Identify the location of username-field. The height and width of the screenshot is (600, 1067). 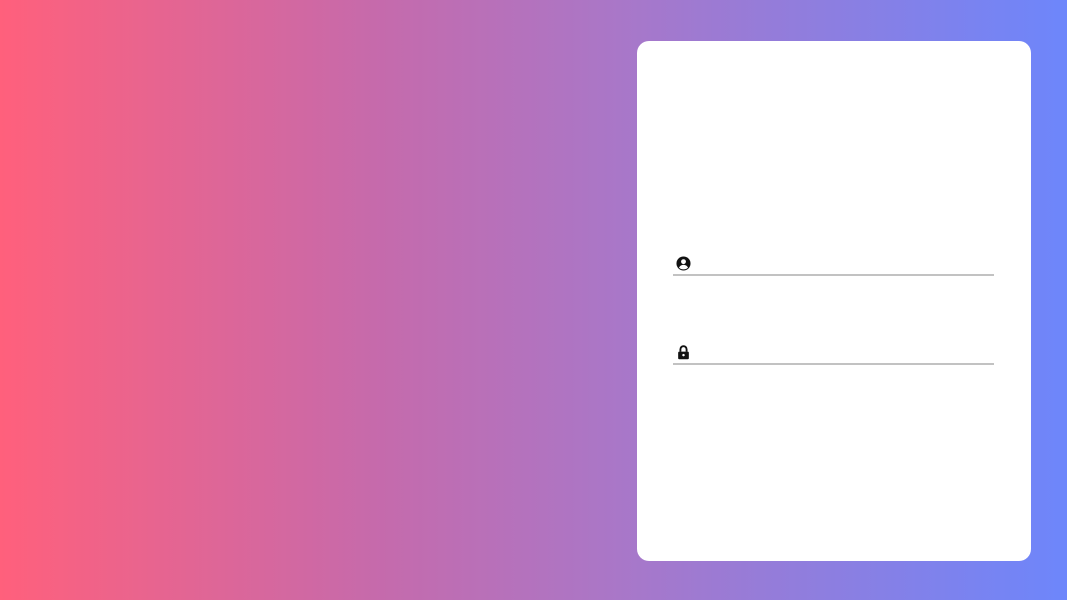
(833, 264).